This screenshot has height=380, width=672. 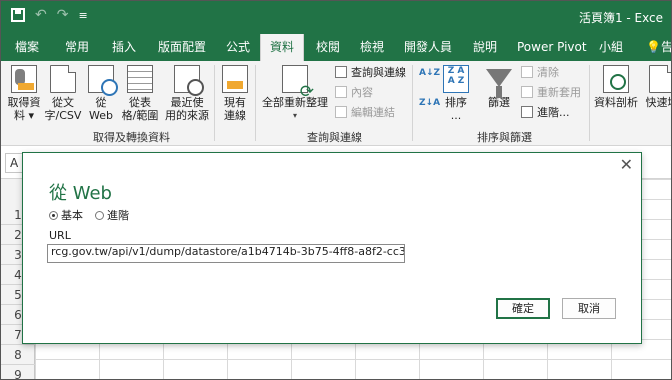 I want to click on get-data-label-2: 料 ▾, so click(x=24, y=115).